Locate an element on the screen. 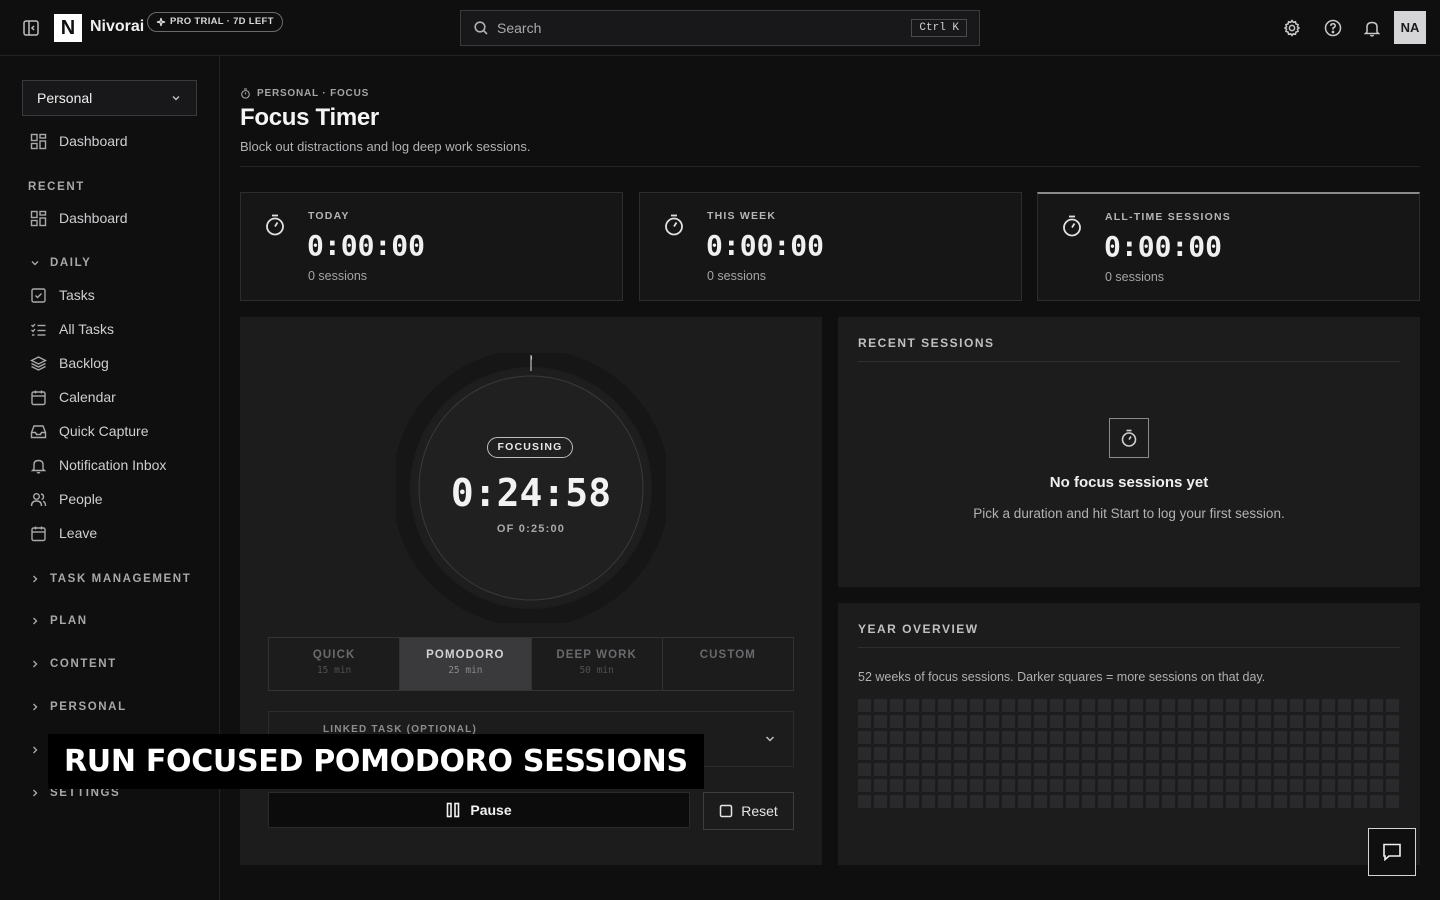 The image size is (1440, 900). sidebar-item-people: People is located at coordinates (66, 499).